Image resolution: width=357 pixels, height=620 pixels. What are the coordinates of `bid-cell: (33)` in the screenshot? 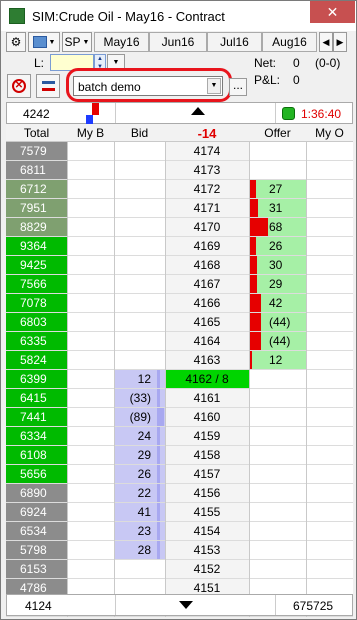 It's located at (139, 398).